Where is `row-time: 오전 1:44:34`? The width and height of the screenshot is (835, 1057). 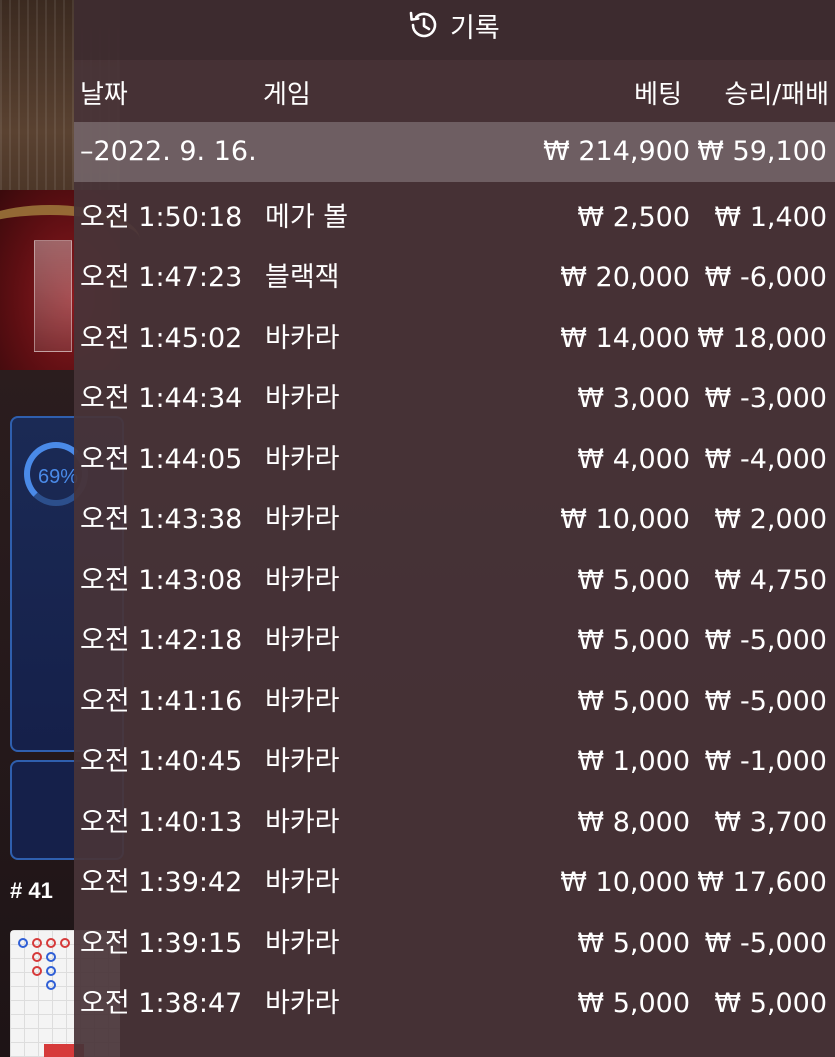 row-time: 오전 1:44:34 is located at coordinates (161, 398).